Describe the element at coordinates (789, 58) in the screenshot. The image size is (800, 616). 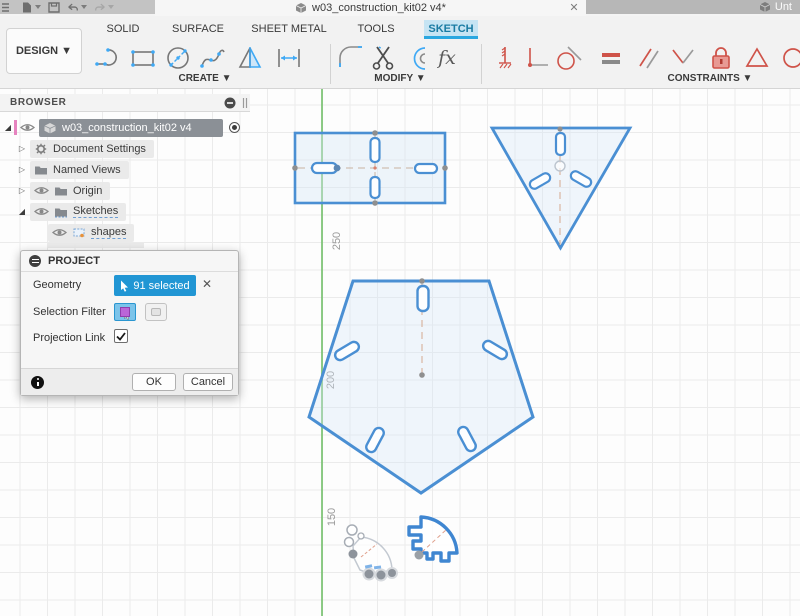
I see `concentric-constraint-tool` at that location.